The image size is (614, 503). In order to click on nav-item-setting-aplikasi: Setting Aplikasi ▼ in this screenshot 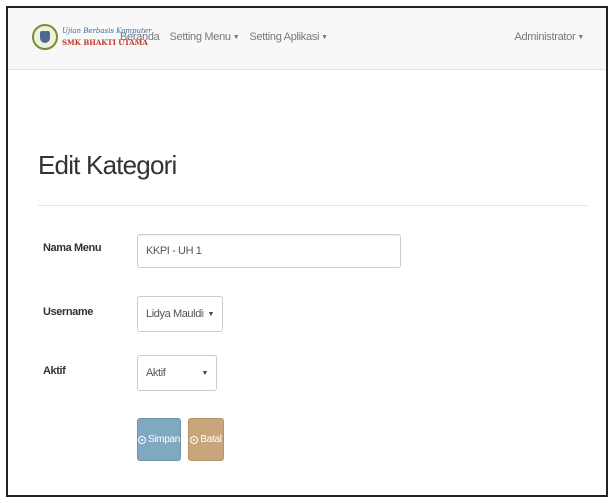, I will do `click(288, 37)`.